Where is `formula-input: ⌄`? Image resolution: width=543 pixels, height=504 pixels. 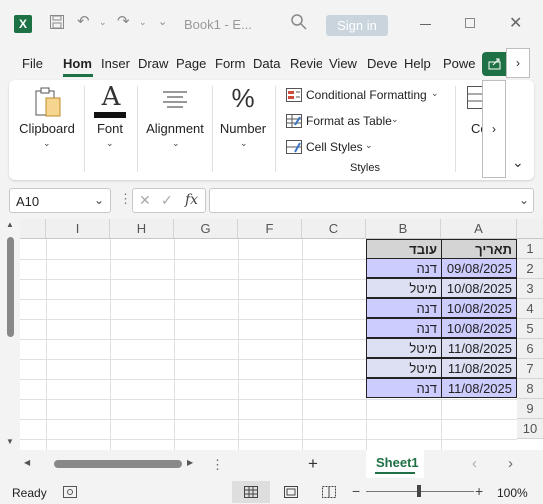
formula-input: ⌄ is located at coordinates (371, 200).